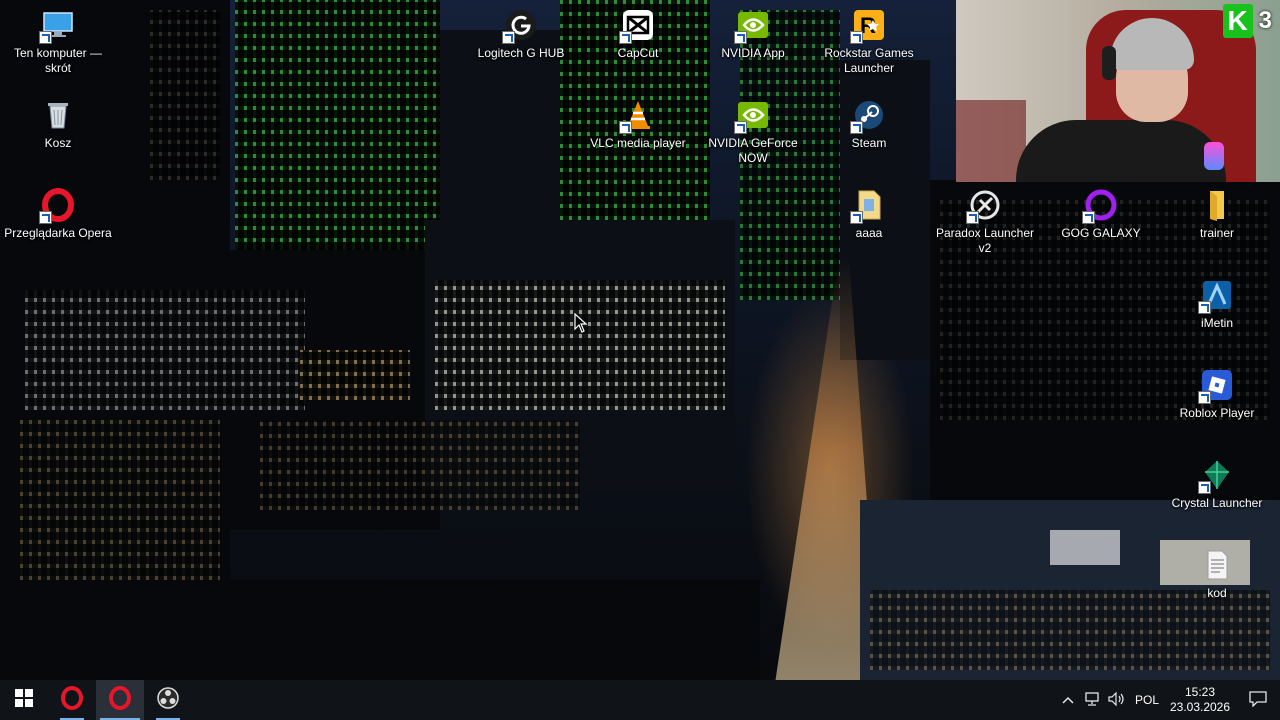 The width and height of the screenshot is (1280, 720). Describe the element at coordinates (640, 700) in the screenshot. I see `taskbar: POL 15:23 23.03.2026` at that location.